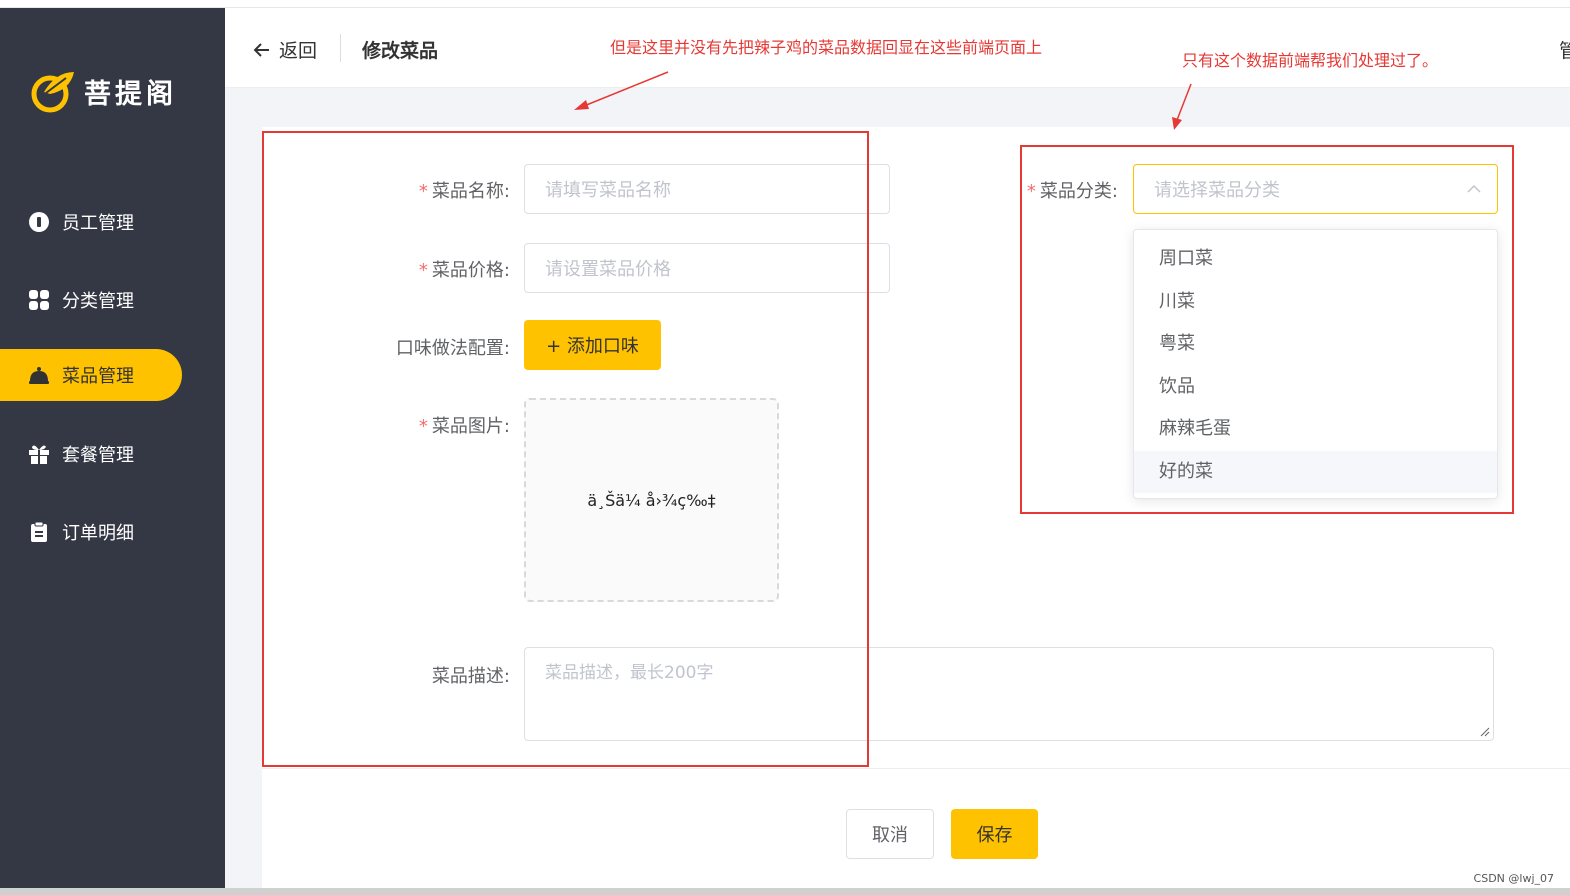 The height and width of the screenshot is (895, 1570). Describe the element at coordinates (340, 48) in the screenshot. I see `header-divider` at that location.